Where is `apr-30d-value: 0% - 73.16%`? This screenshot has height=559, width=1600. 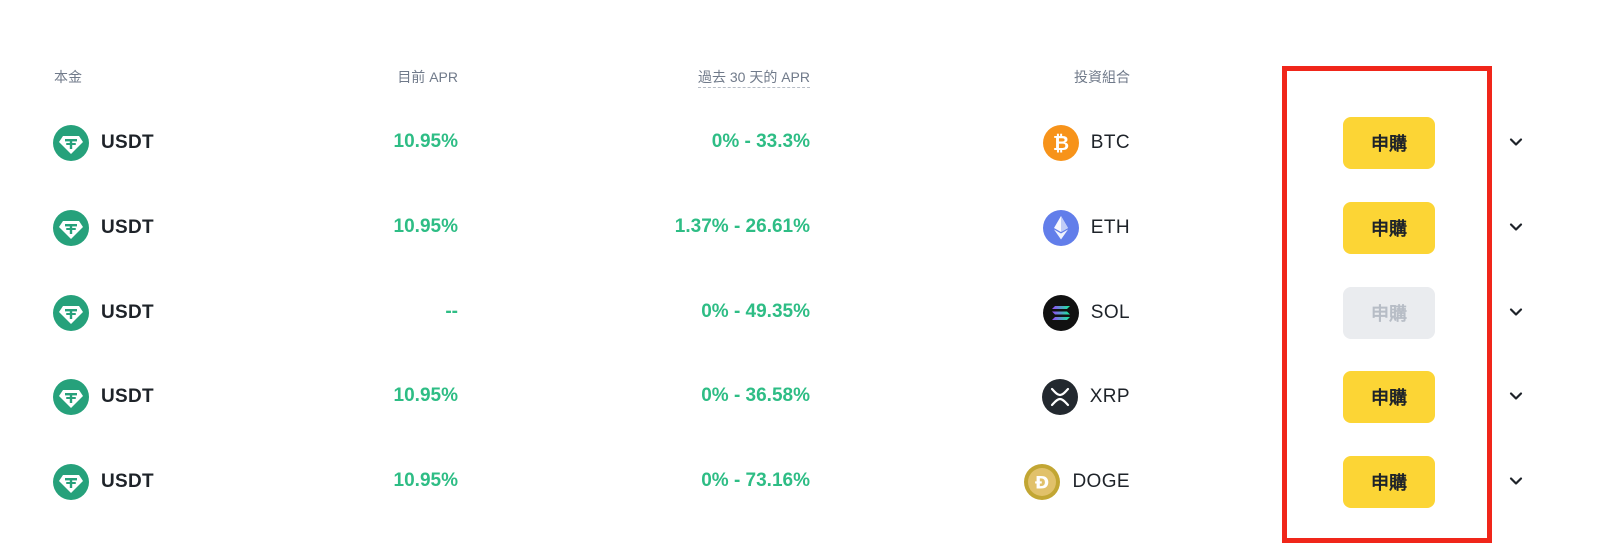
apr-30d-value: 0% - 73.16% is located at coordinates (755, 480).